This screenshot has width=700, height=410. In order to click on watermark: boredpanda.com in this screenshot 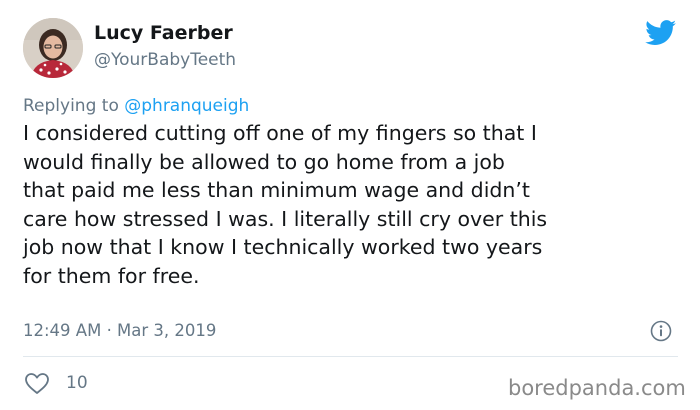, I will do `click(597, 388)`.